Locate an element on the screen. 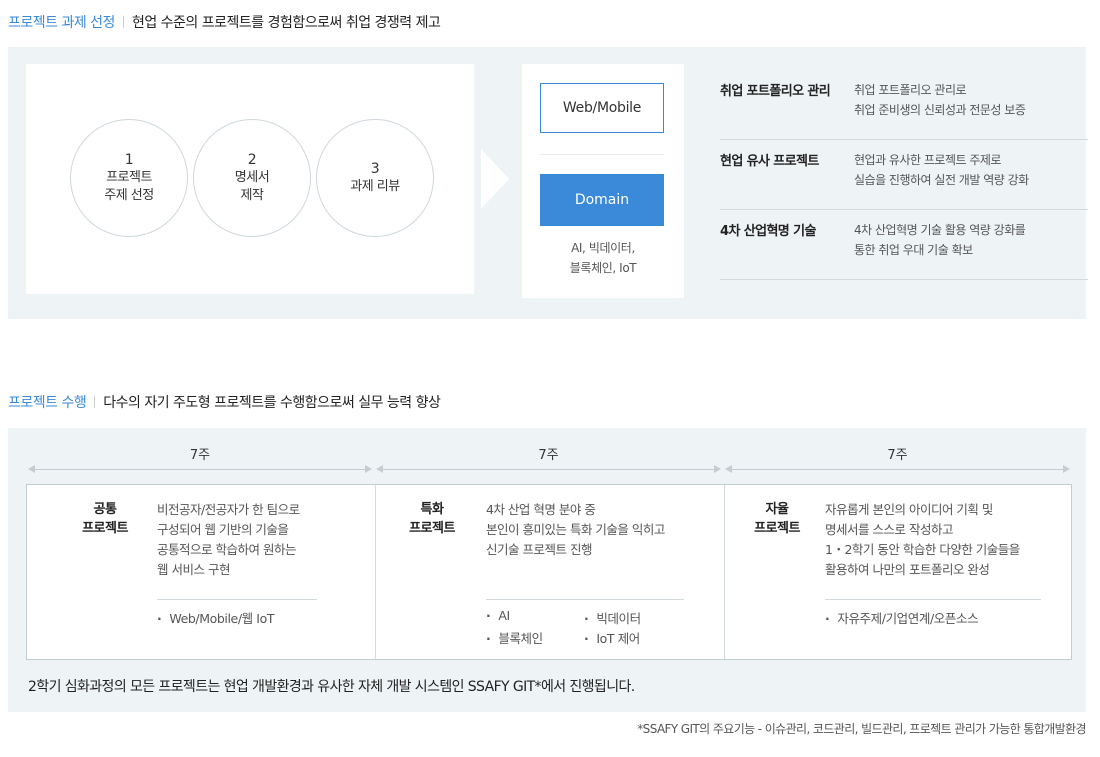 The image size is (1100, 757). project-desc-line: 웹 서비스 구현 is located at coordinates (193, 569).